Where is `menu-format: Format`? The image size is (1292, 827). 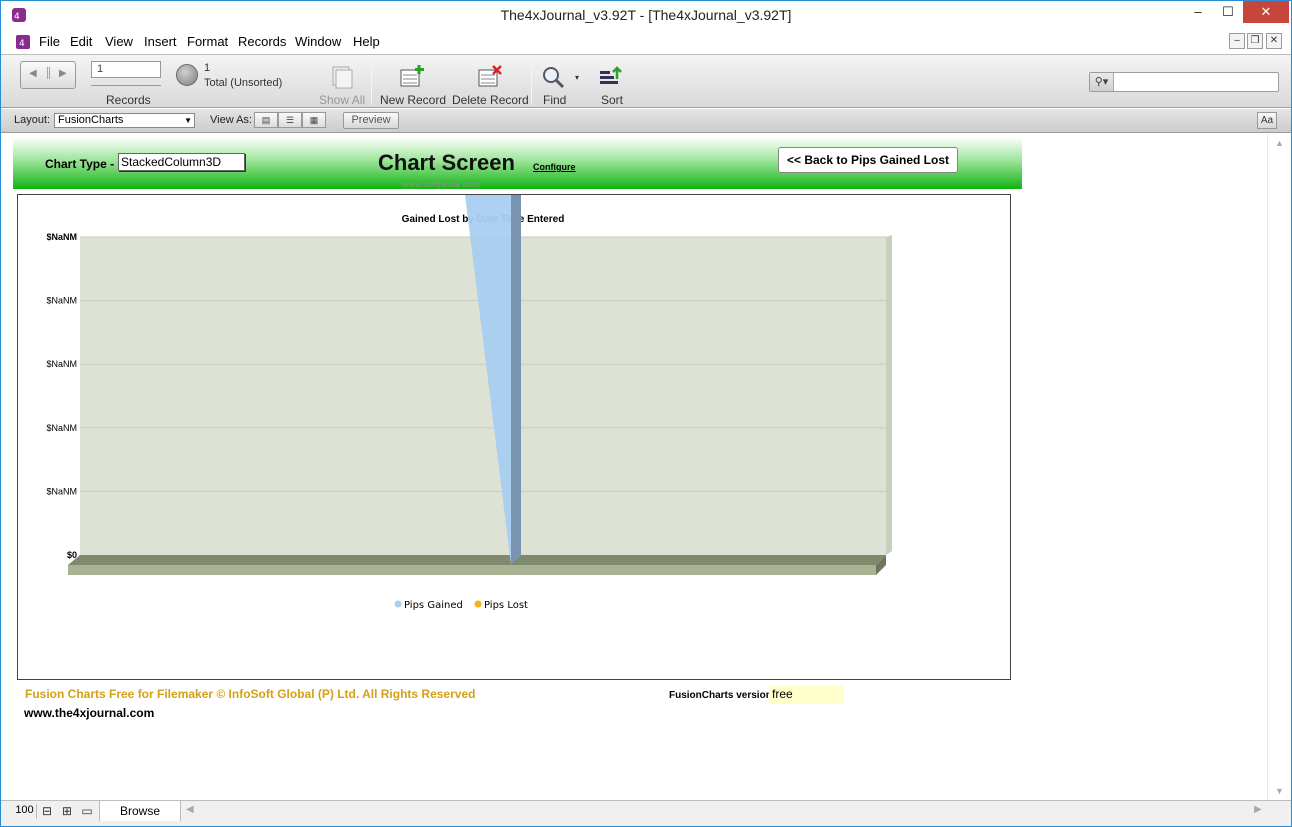
menu-format: Format is located at coordinates (207, 41).